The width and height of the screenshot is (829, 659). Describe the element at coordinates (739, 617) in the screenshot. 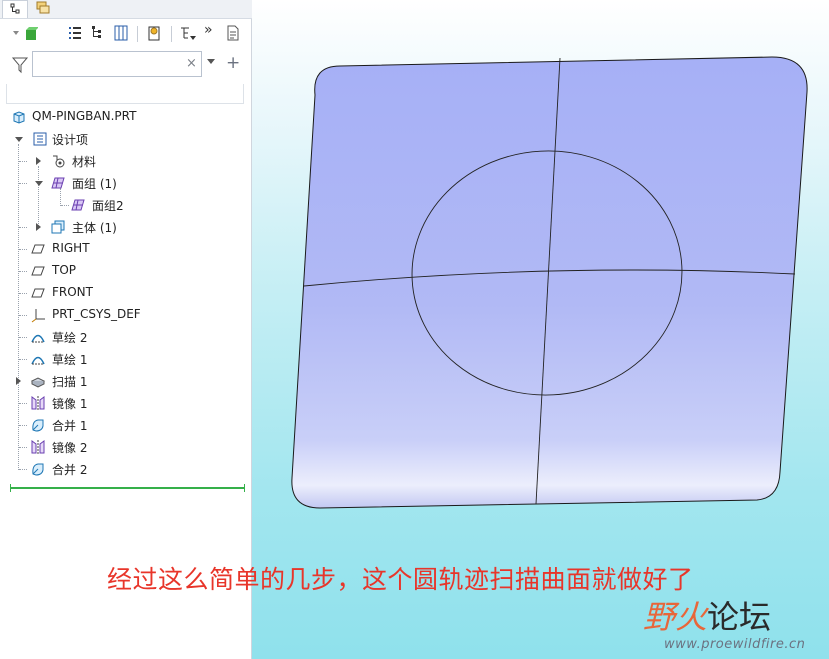

I see `watermark-black-text: 论坛` at that location.